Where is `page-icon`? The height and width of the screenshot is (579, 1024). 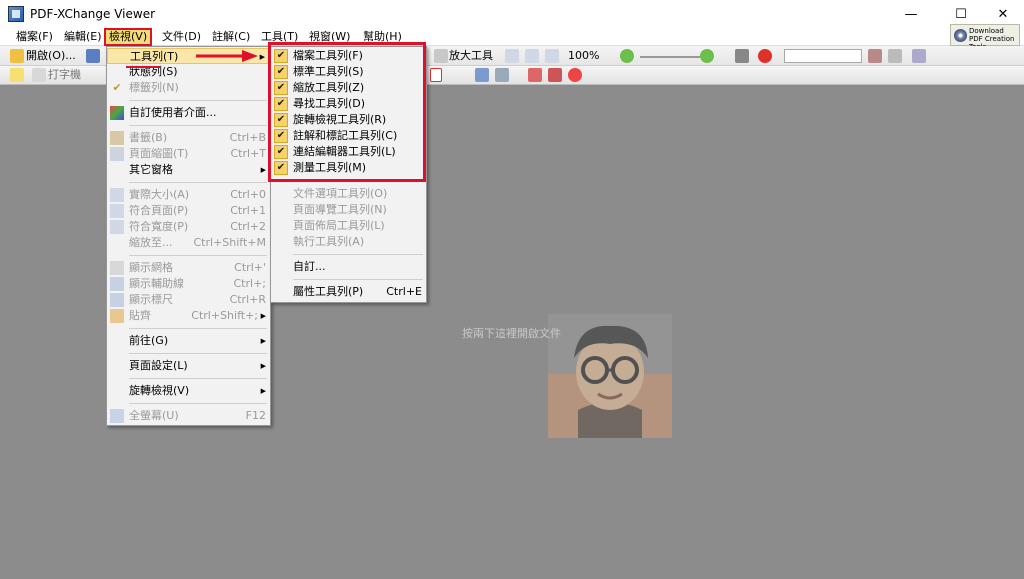 page-icon is located at coordinates (512, 56).